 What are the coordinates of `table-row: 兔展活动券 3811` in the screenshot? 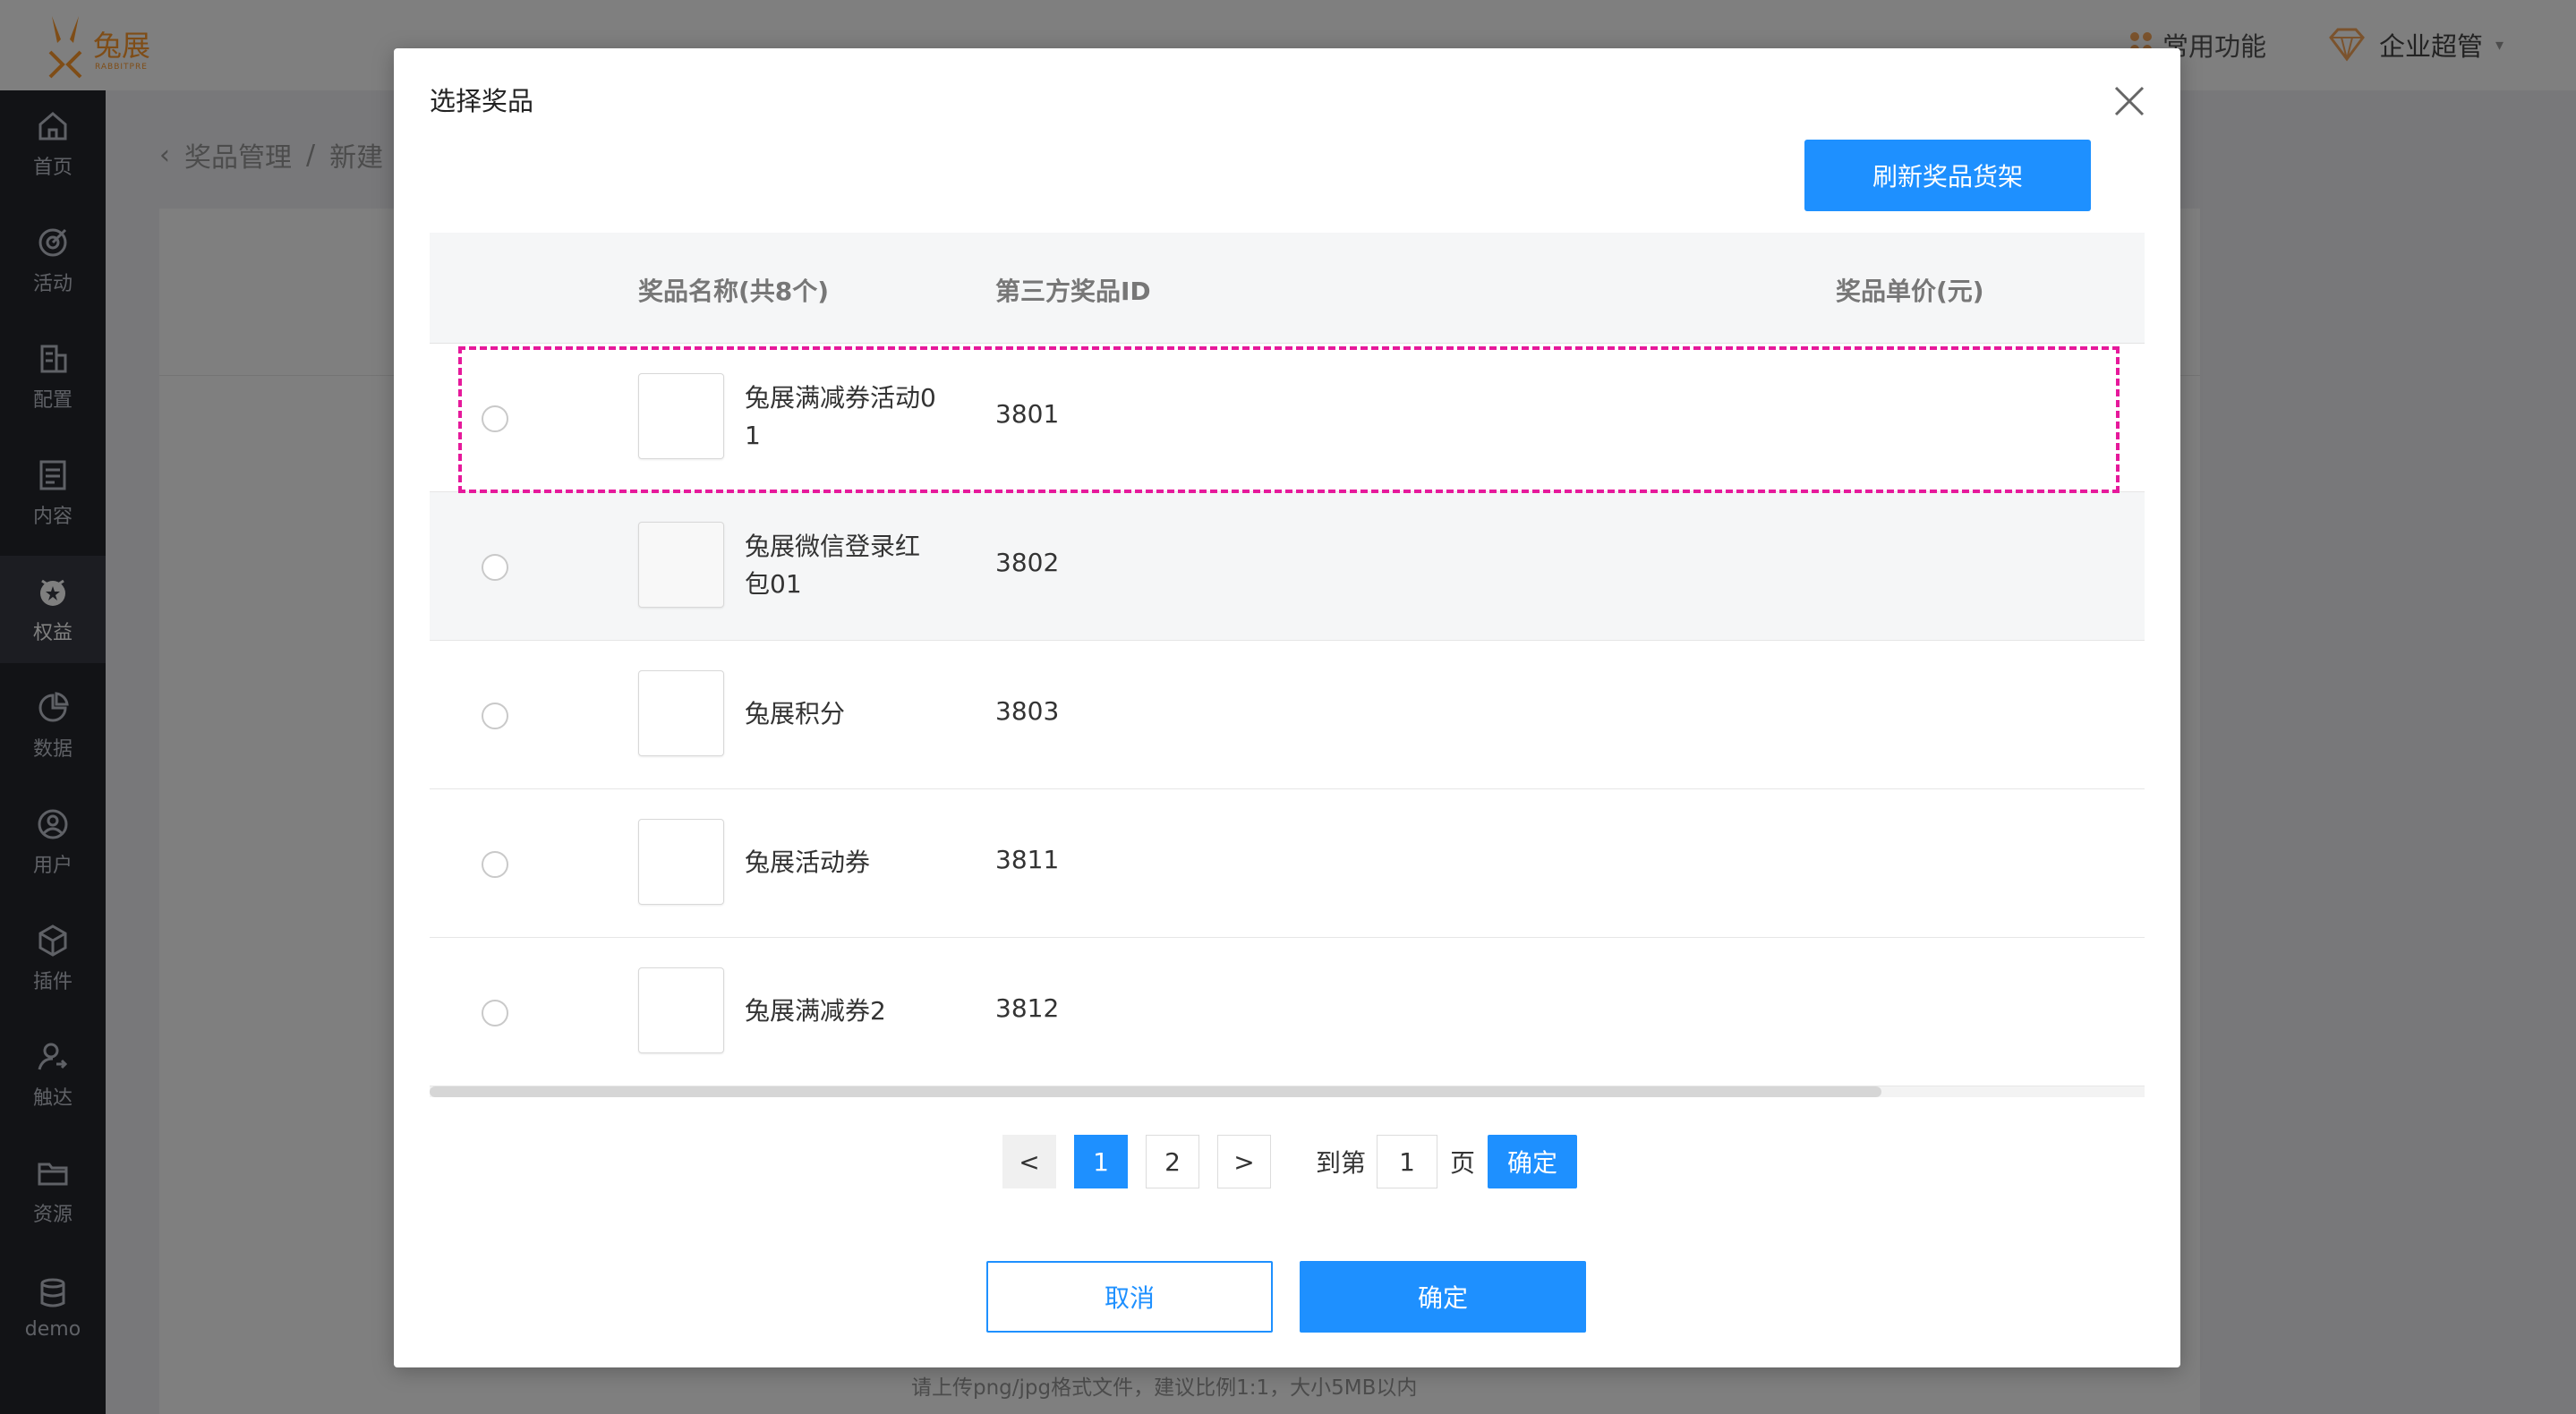 It's located at (1287, 863).